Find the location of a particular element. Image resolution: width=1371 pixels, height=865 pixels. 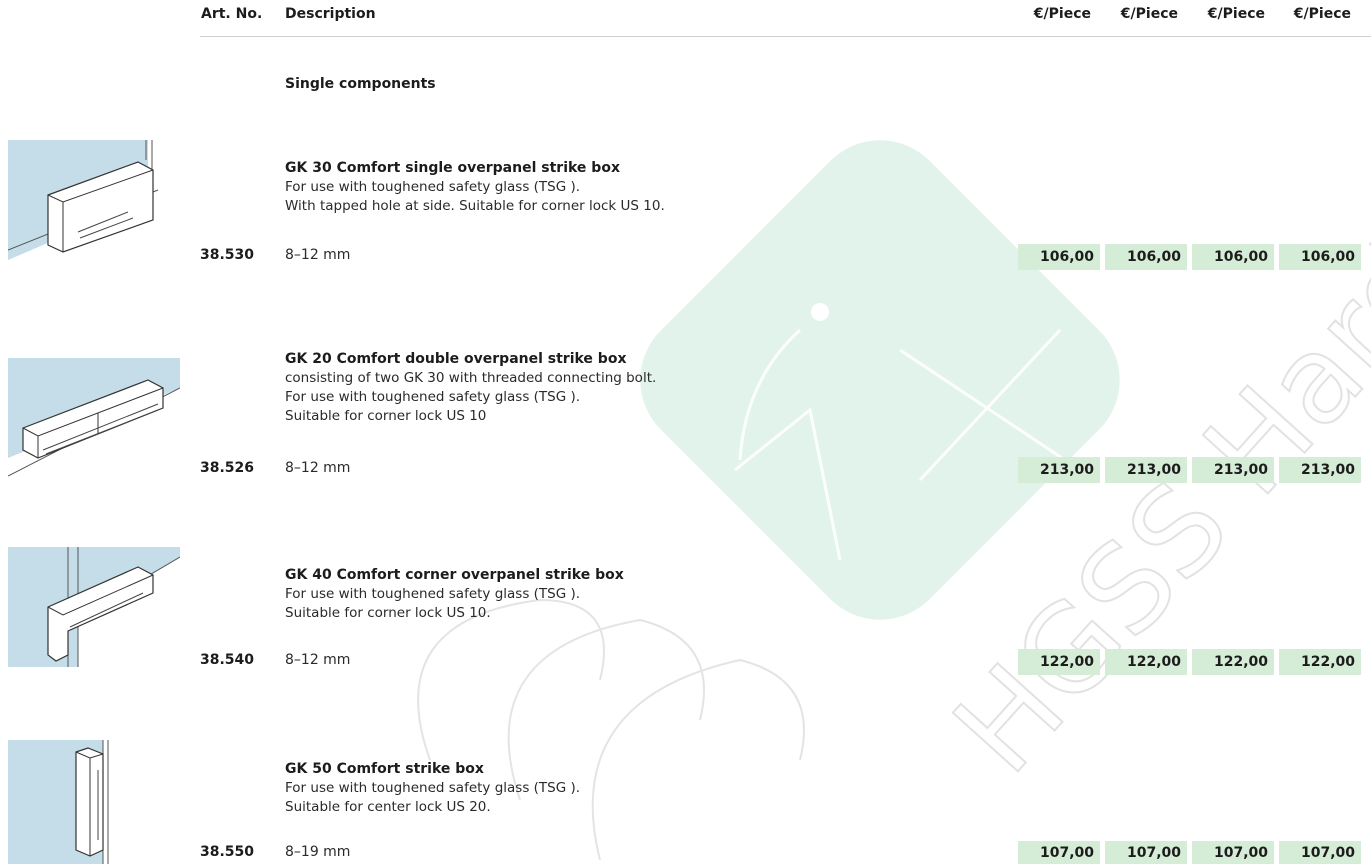

corner-strike-box-thumbnail is located at coordinates (94, 607).